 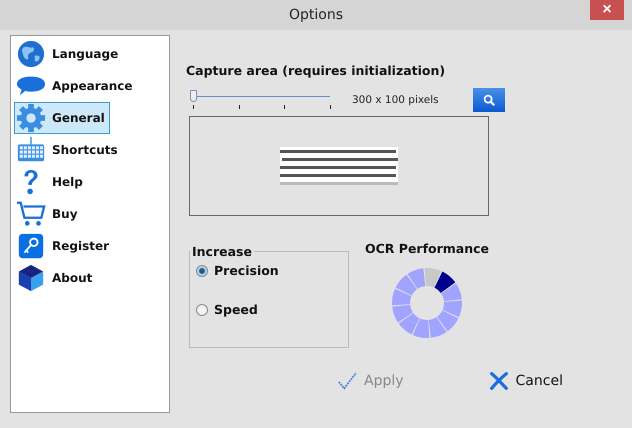 What do you see at coordinates (427, 248) in the screenshot?
I see `performance-title: OCR Performance` at bounding box center [427, 248].